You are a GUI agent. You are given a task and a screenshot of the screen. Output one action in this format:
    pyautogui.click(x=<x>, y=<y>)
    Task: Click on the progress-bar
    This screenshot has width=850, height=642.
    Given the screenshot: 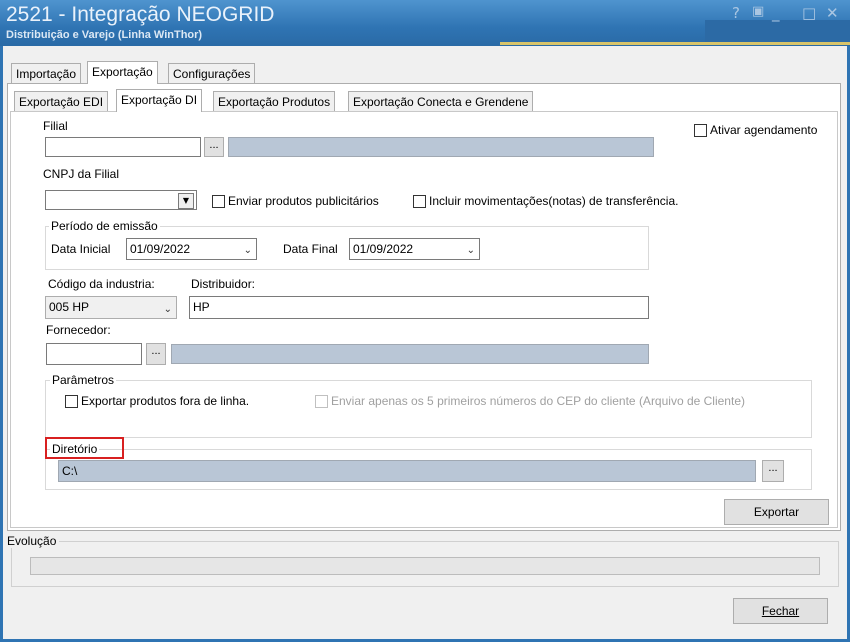 What is the action you would take?
    pyautogui.click(x=425, y=566)
    